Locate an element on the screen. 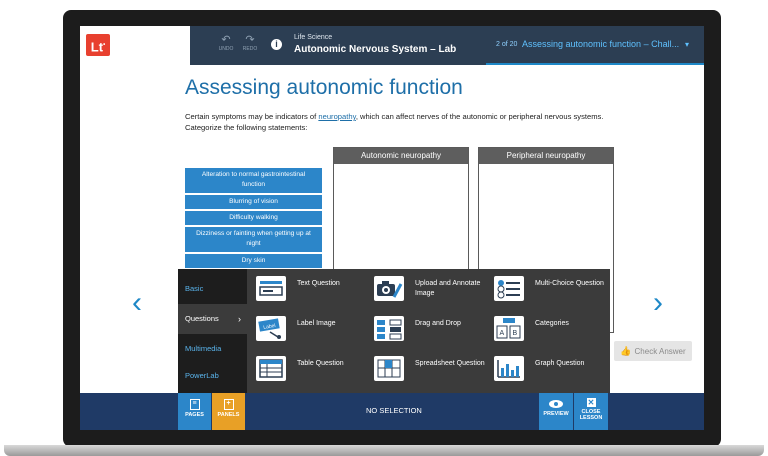 The image size is (768, 456). panel-tab-questions: Questions › is located at coordinates (212, 319).